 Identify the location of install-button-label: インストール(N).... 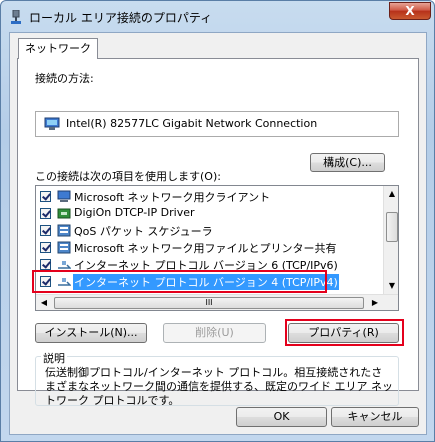
(91, 332).